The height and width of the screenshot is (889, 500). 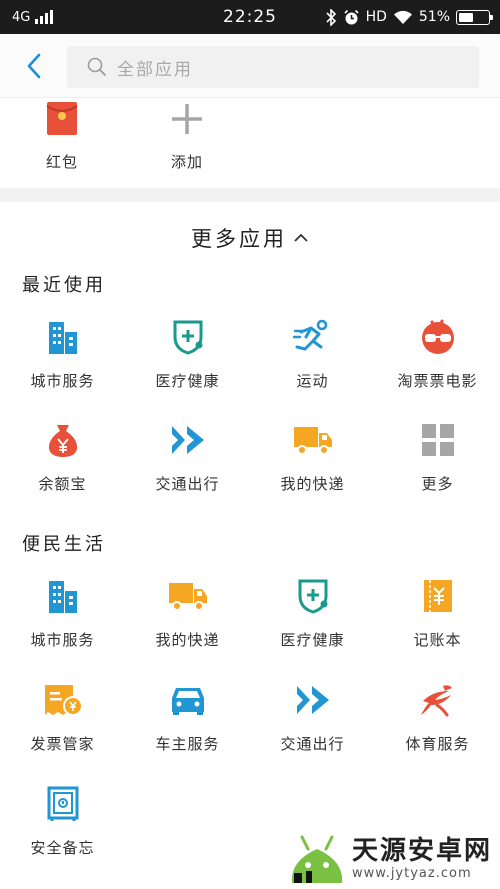 What do you see at coordinates (312, 381) in the screenshot?
I see `app-label: 运动` at bounding box center [312, 381].